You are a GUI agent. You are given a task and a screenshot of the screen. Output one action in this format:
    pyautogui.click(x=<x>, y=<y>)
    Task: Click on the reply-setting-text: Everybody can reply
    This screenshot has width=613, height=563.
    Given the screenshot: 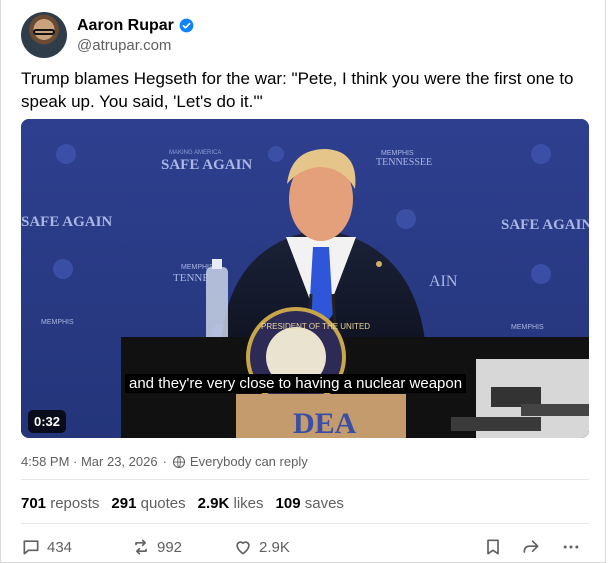 What is the action you would take?
    pyautogui.click(x=248, y=461)
    